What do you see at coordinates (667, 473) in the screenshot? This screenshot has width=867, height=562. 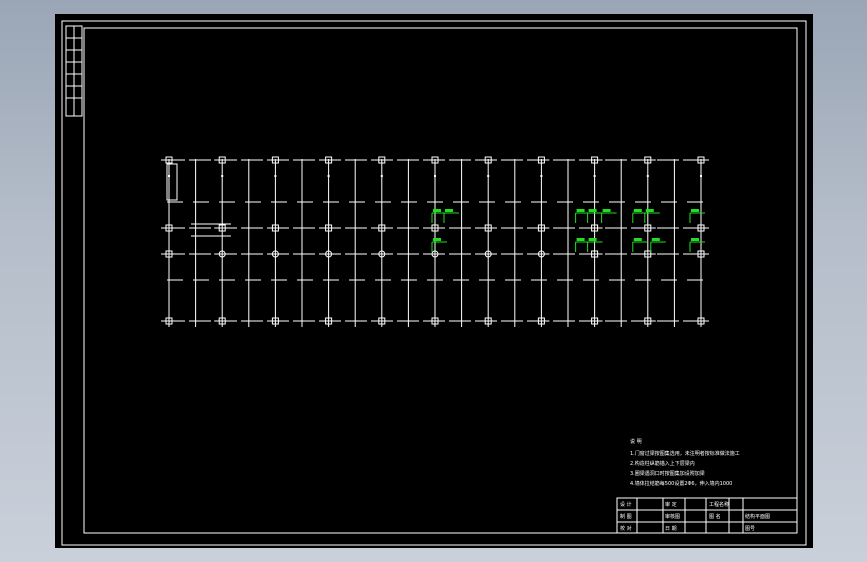 I see `notes-line-3: 3.圈梁遇洞口时按图集加设附加梁` at bounding box center [667, 473].